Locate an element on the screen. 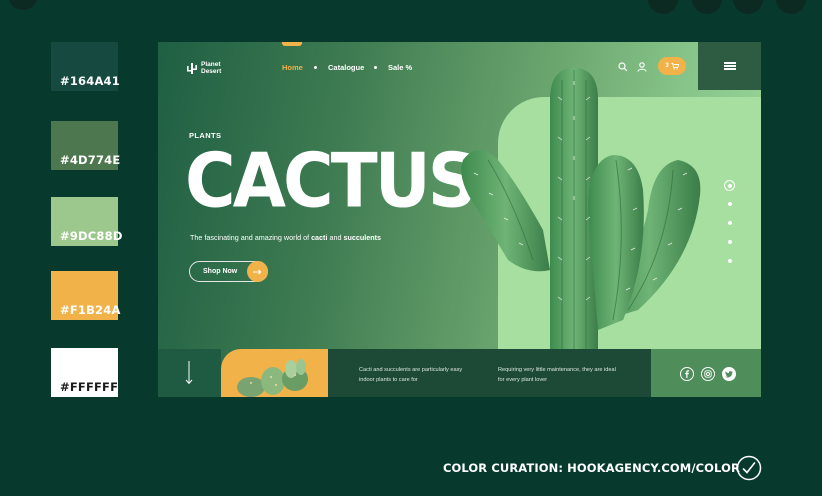 This screenshot has height=496, width=822. hero-title: CACTUS is located at coordinates (331, 181).